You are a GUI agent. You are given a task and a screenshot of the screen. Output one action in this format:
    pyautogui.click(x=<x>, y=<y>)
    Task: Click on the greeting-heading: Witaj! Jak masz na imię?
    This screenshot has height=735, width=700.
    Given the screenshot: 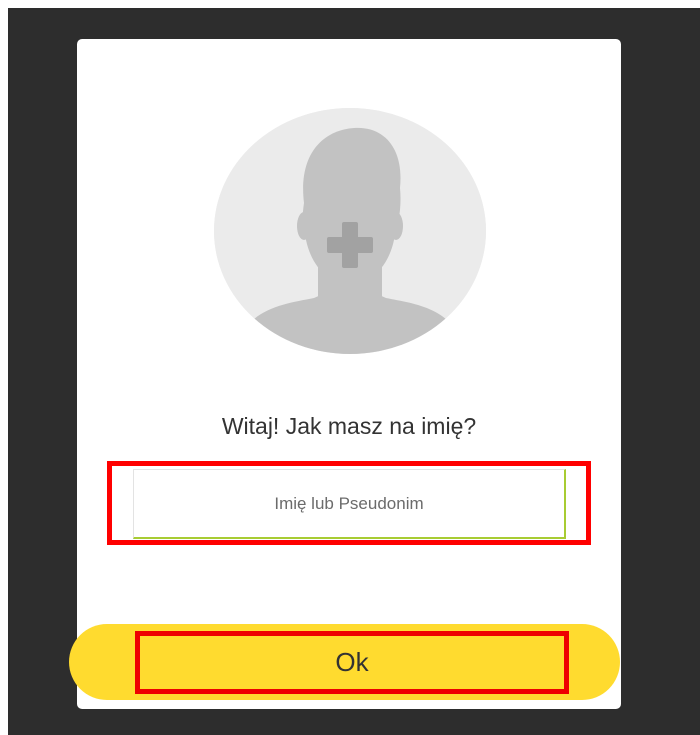 What is the action you would take?
    pyautogui.click(x=349, y=426)
    